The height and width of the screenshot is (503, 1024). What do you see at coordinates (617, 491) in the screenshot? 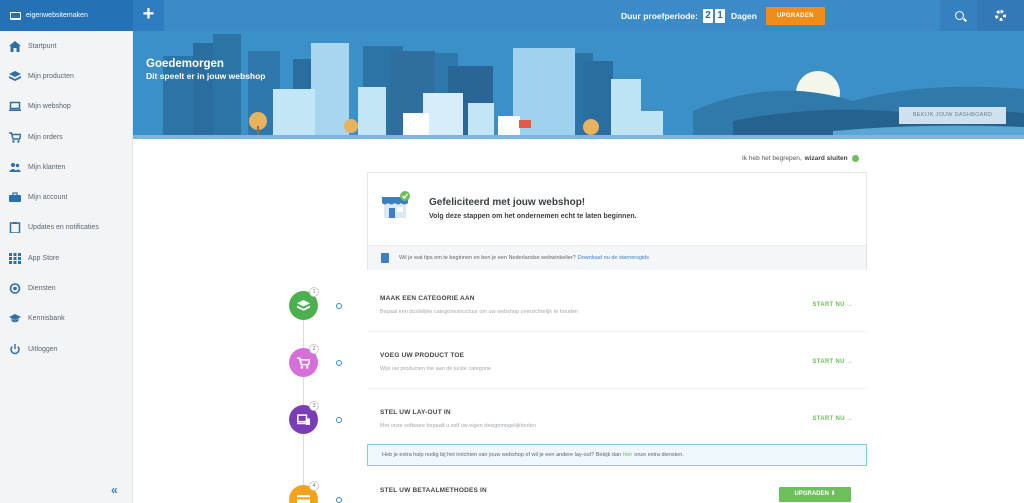
I see `step-card: STEL UW BETAALMETHODES IN UPGRADEN ⬇` at bounding box center [617, 491].